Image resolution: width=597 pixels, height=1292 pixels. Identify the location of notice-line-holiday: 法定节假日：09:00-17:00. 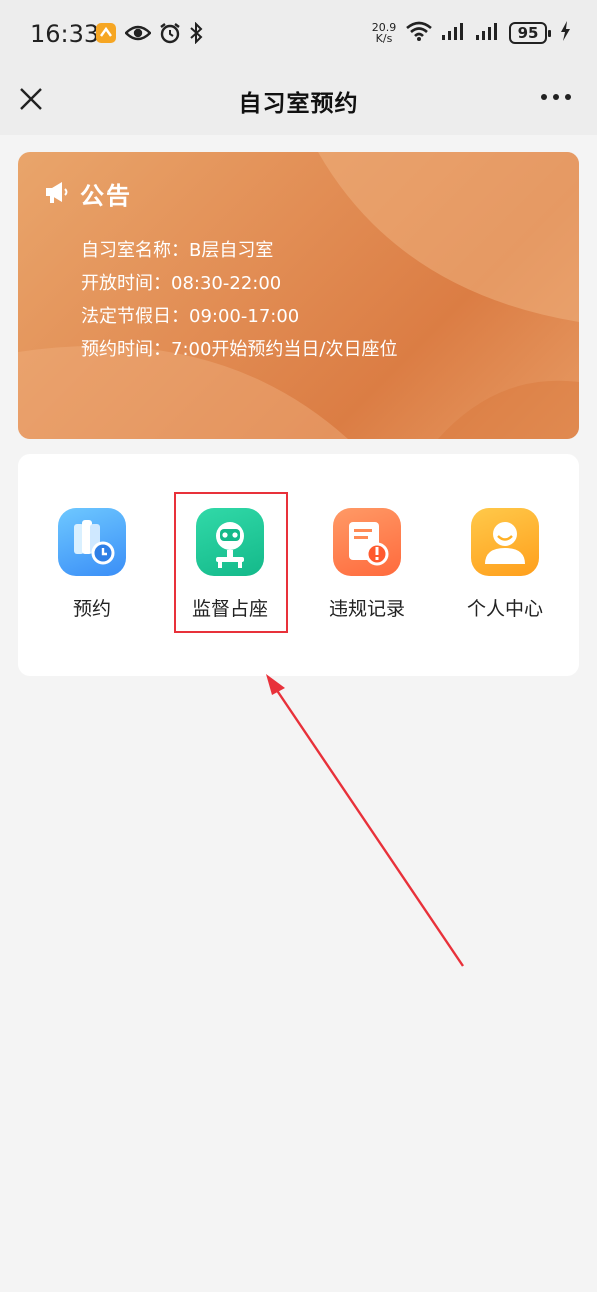
(190, 316).